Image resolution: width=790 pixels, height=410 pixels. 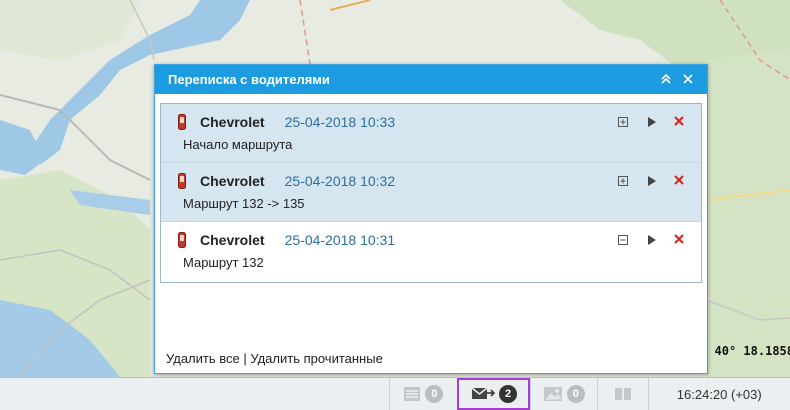 I want to click on double-chevron-up-icon, so click(x=666, y=79).